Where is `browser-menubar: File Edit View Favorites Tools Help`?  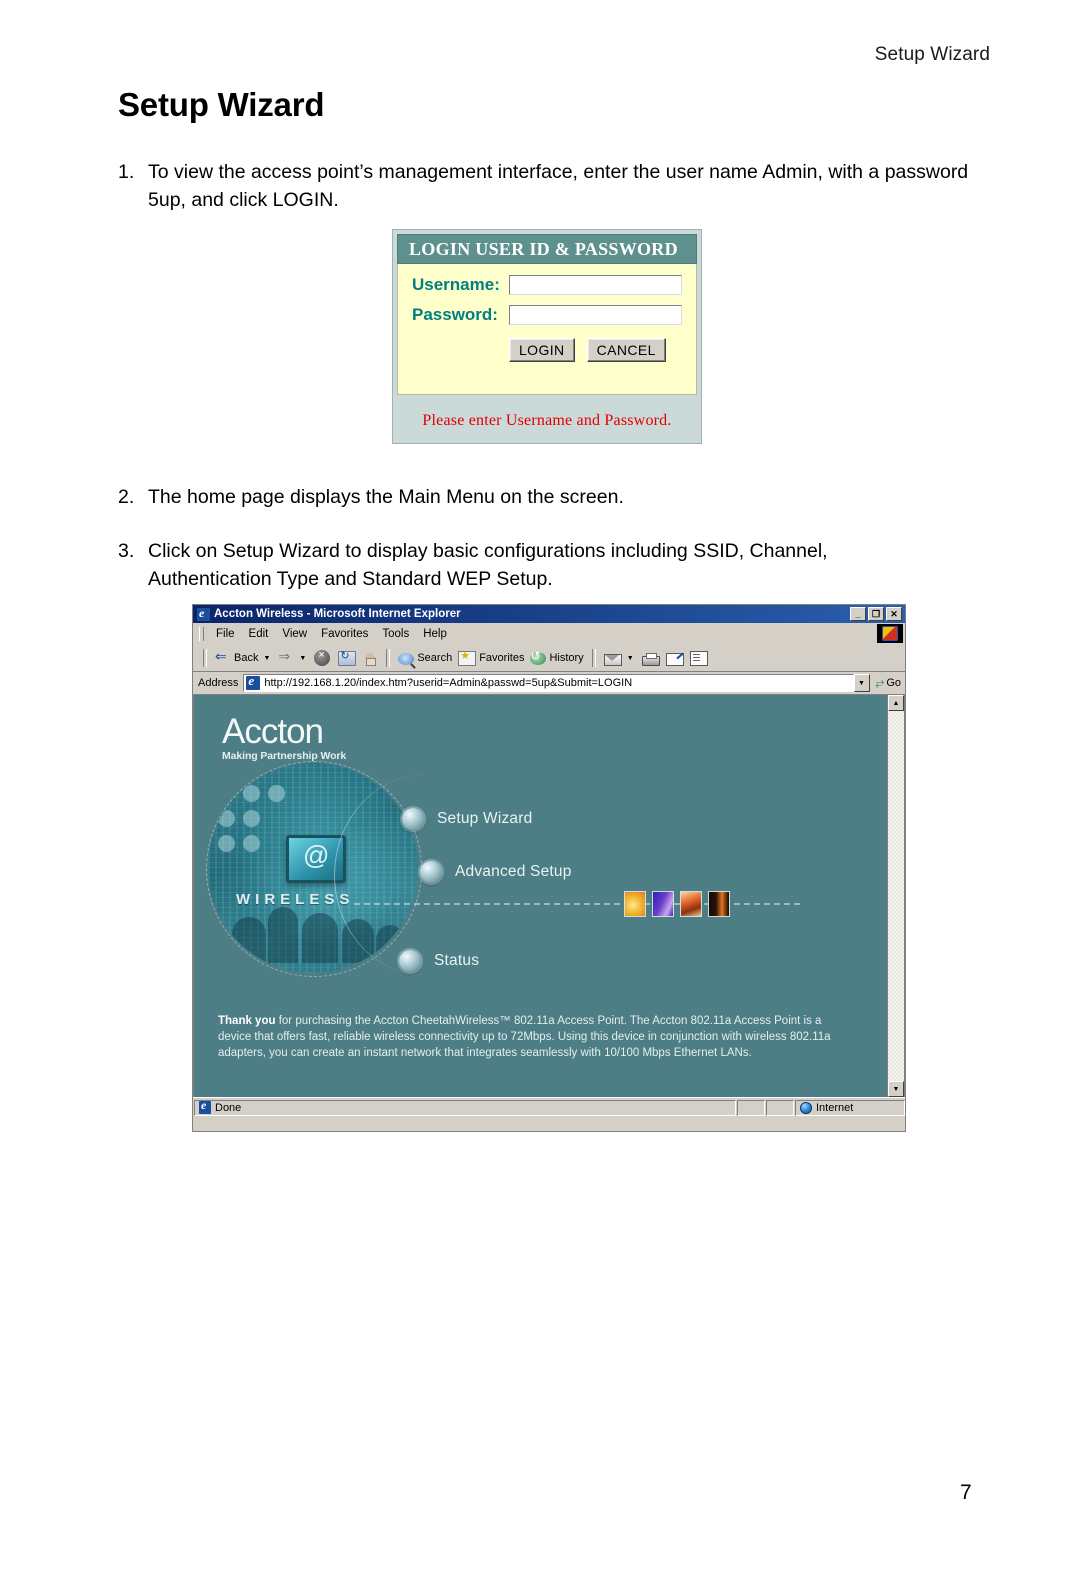 browser-menubar: File Edit View Favorites Tools Help is located at coordinates (549, 634).